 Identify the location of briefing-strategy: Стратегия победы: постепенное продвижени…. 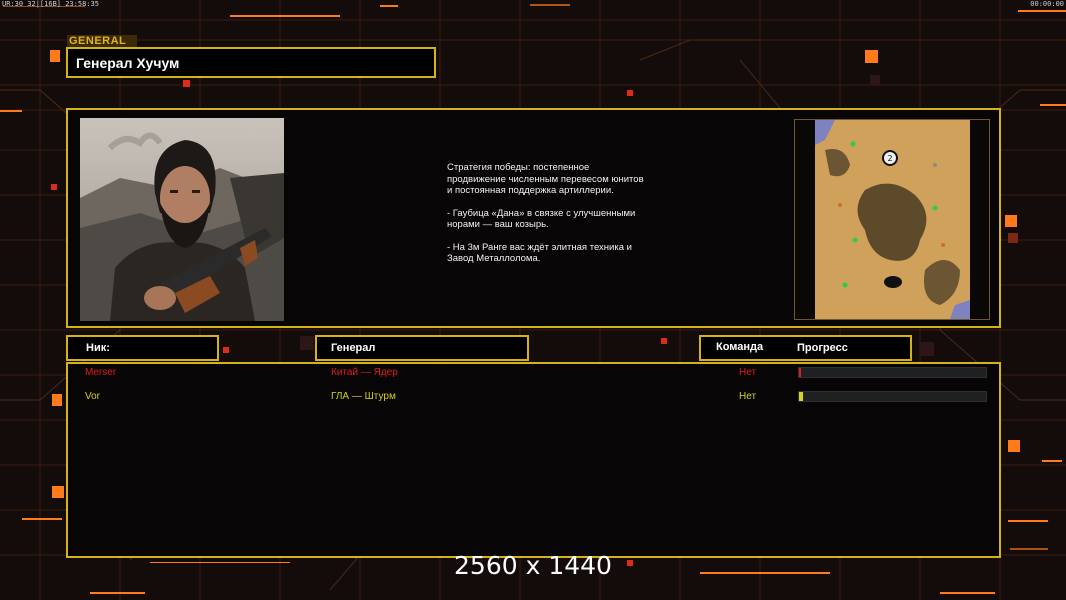
(545, 179).